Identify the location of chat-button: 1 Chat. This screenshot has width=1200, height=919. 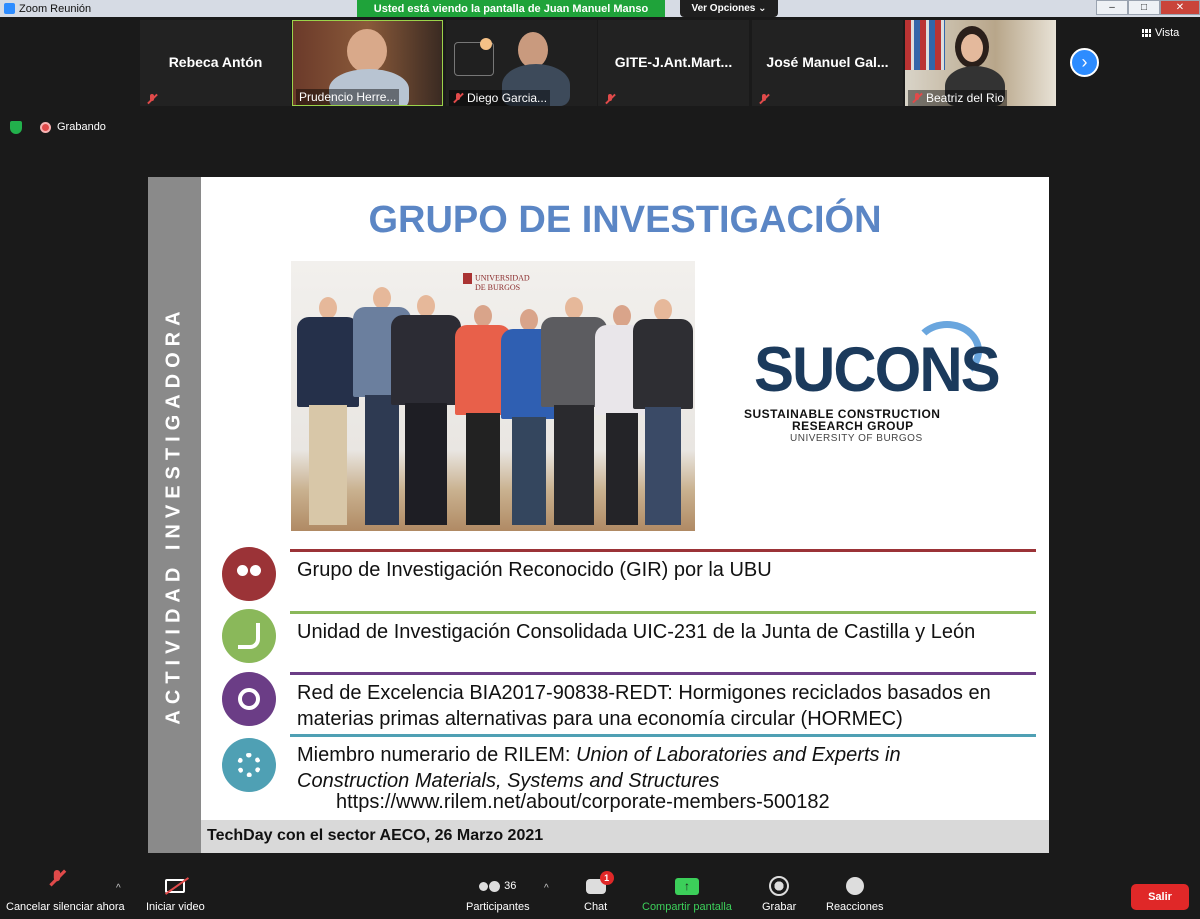
(599, 892).